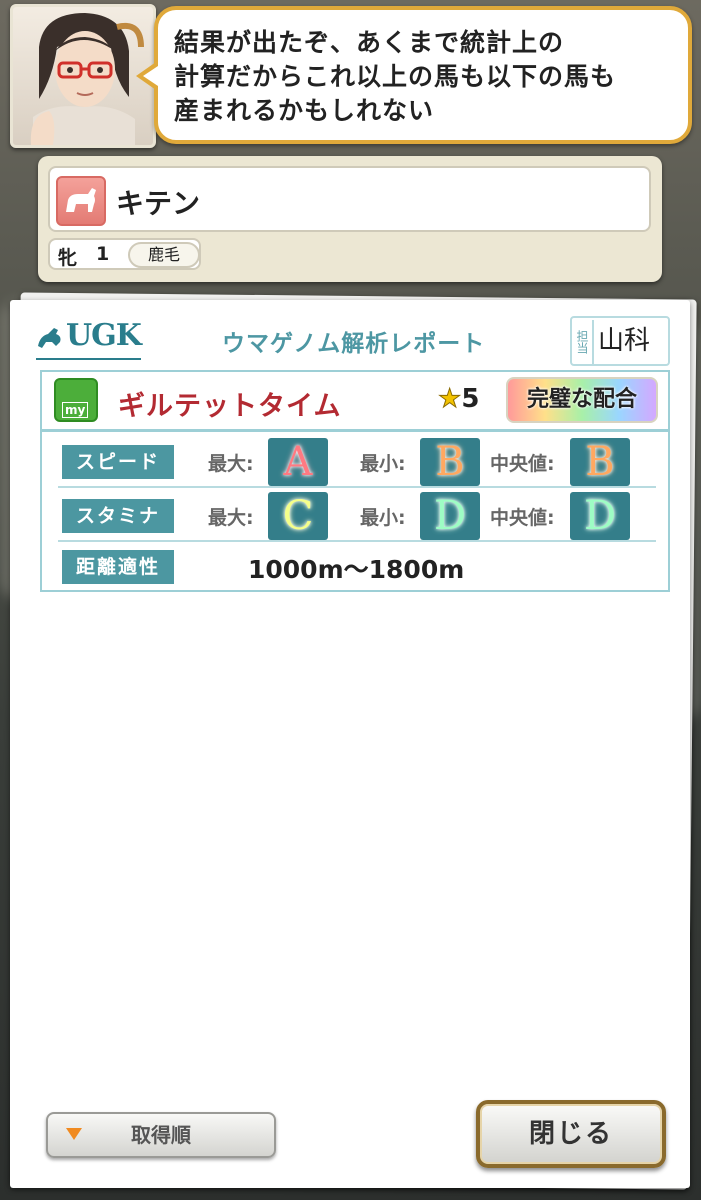 The image size is (701, 1200). Describe the element at coordinates (76, 400) in the screenshot. I see `my-factor-icon: my` at that location.